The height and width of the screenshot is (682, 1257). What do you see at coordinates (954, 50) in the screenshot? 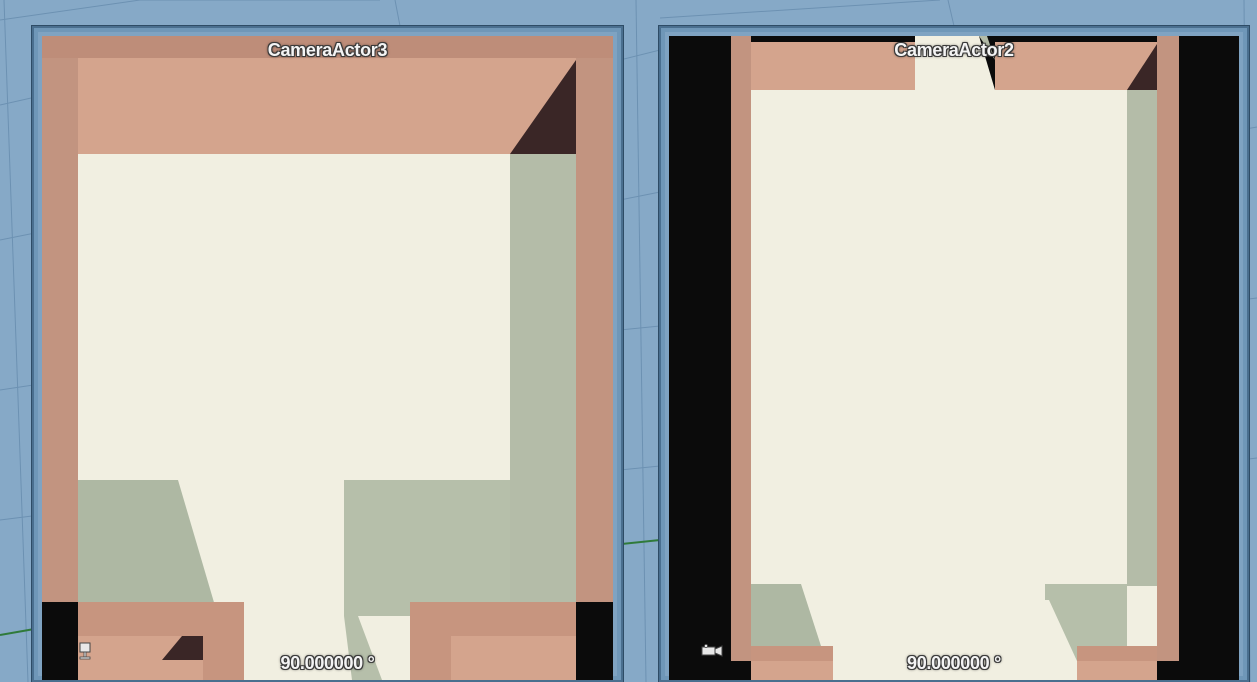
I see `camera-name-label: CameraActor2` at bounding box center [954, 50].